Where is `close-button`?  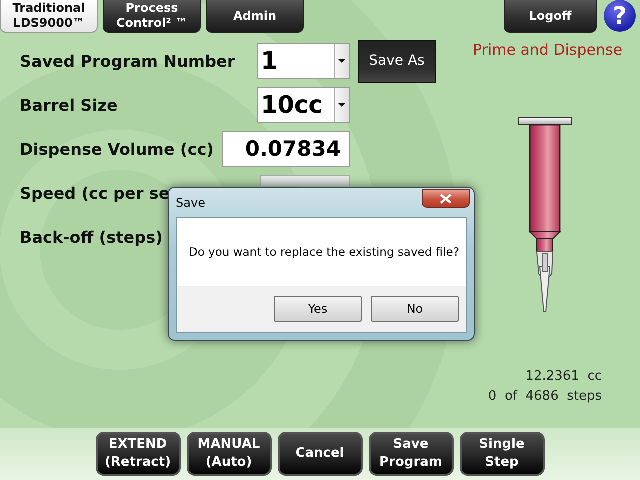
close-button is located at coordinates (446, 198).